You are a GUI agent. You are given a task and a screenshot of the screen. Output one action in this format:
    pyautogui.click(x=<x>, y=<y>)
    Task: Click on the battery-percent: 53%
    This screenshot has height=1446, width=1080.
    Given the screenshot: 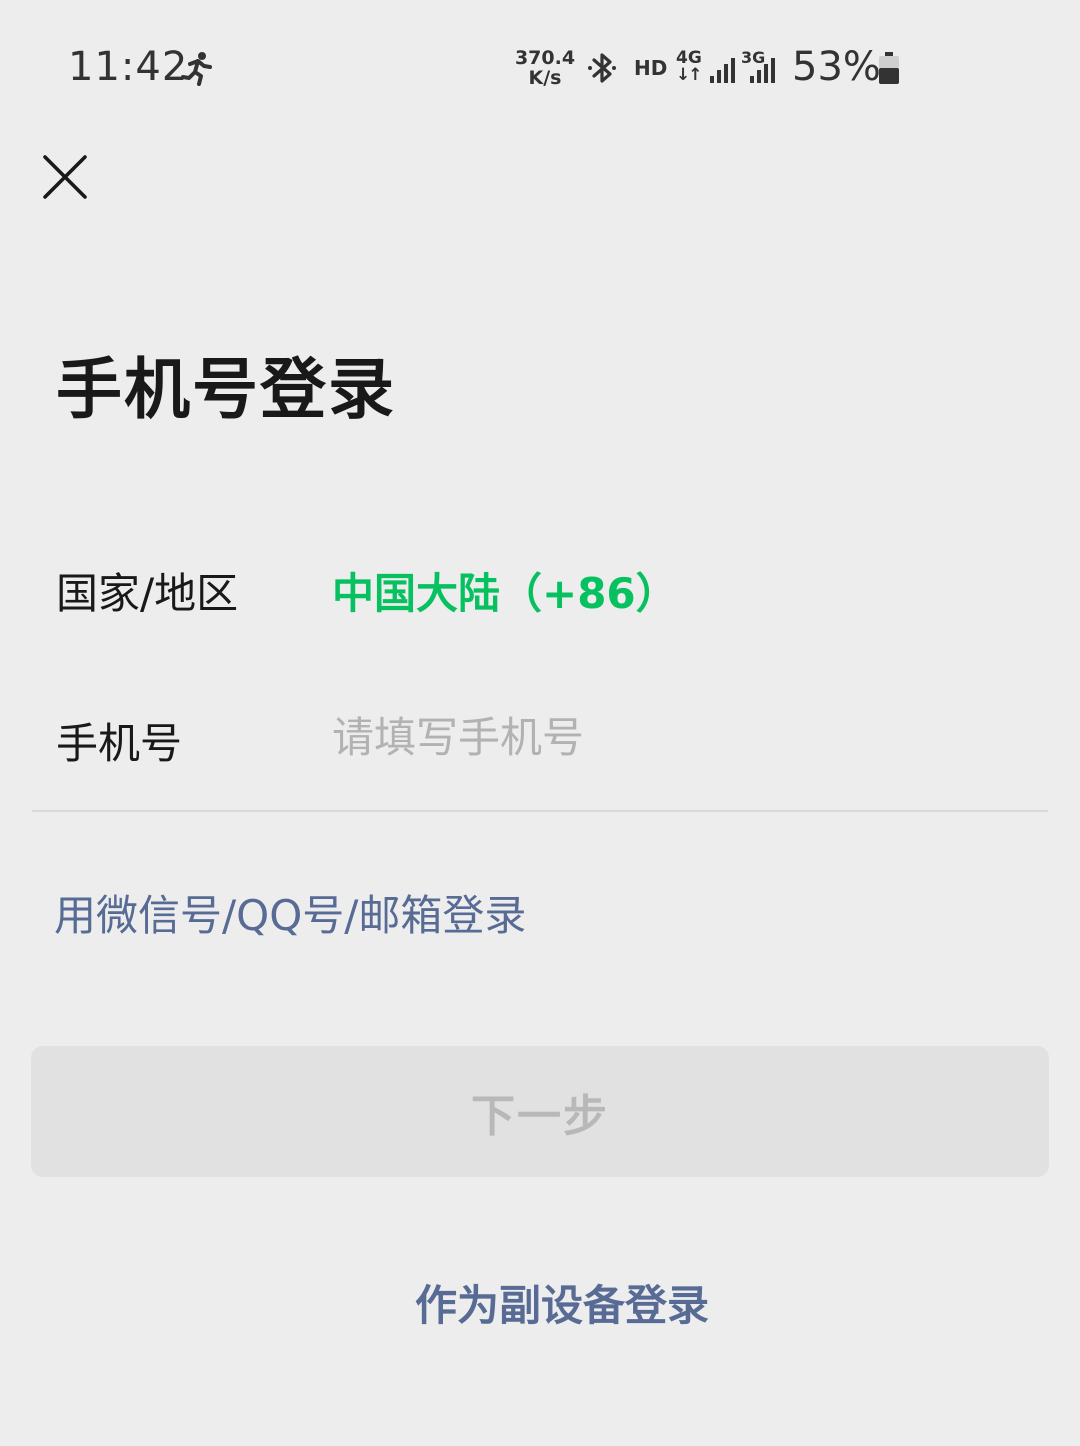 What is the action you would take?
    pyautogui.click(x=836, y=67)
    